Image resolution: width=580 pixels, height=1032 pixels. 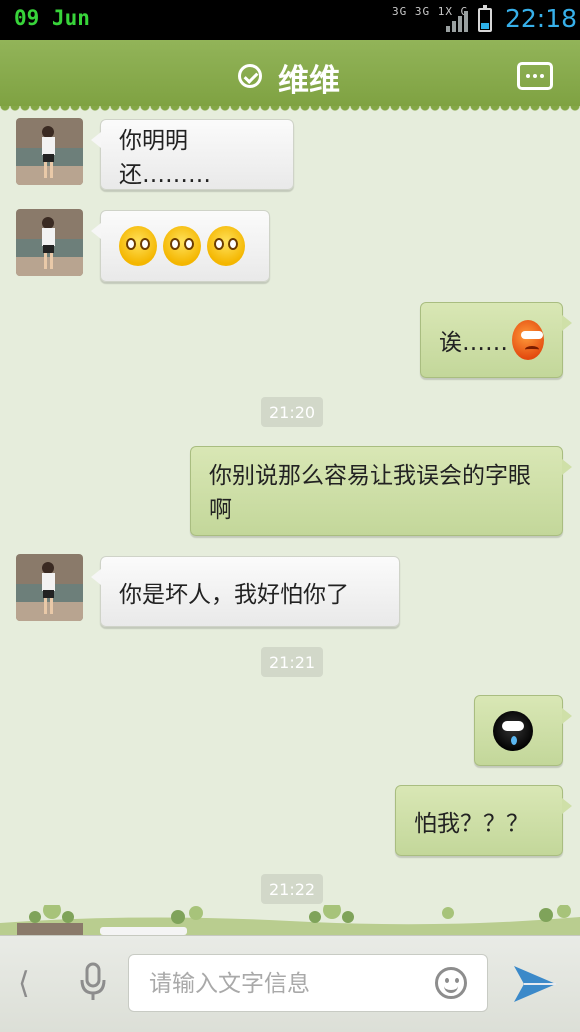 I want to click on message-text: 你别说那么容易让我误会的字眼啊, so click(x=370, y=493).